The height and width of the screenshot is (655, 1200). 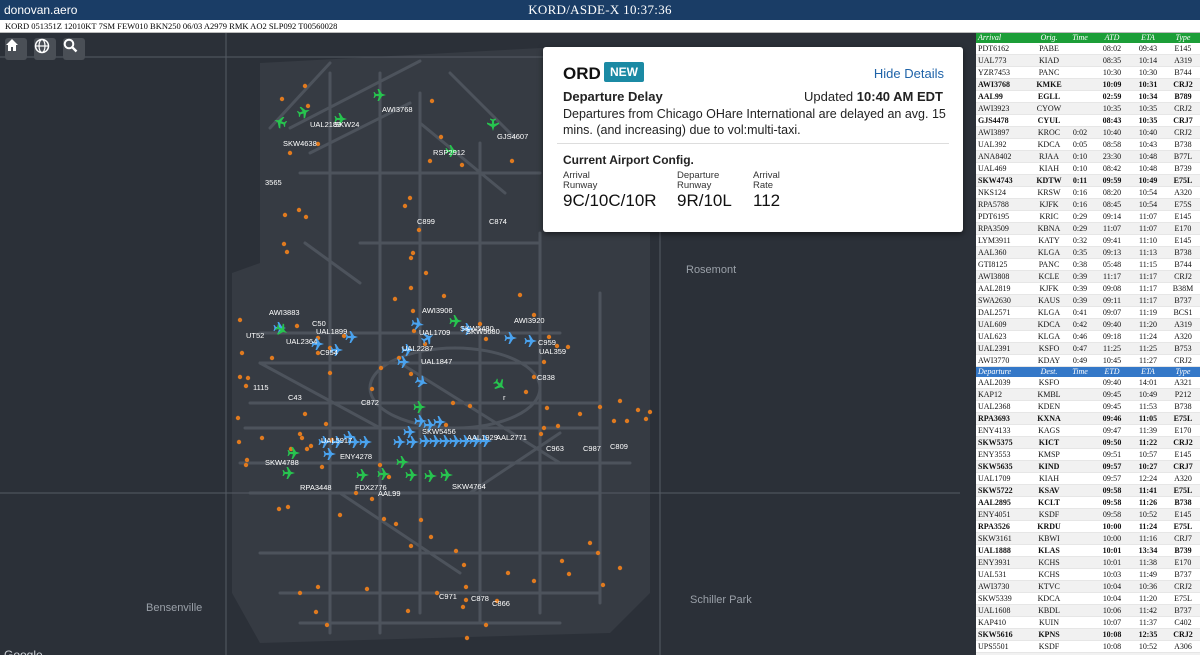 What do you see at coordinates (1112, 84) in the screenshot?
I see `arrivals-cell: 10:09` at bounding box center [1112, 84].